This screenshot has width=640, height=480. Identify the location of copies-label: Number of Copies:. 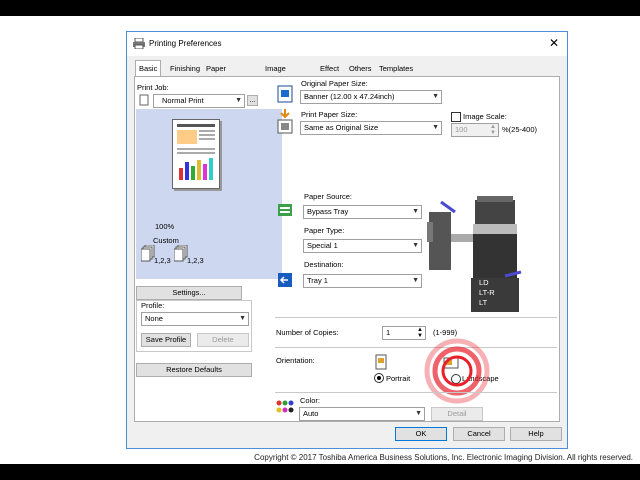
(307, 332).